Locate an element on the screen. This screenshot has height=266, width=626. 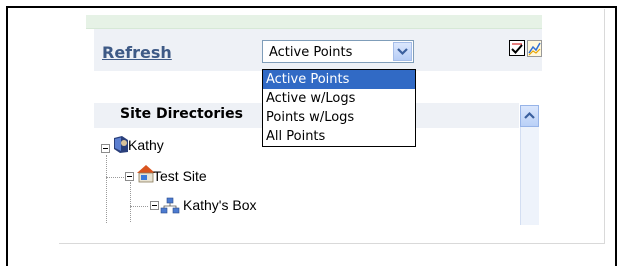
dropdown-option-active-points: Active Points is located at coordinates (339, 79).